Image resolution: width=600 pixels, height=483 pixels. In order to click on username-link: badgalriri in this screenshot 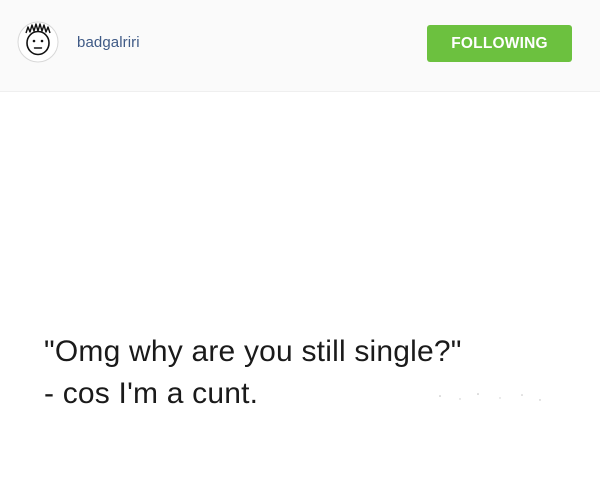, I will do `click(108, 42)`.